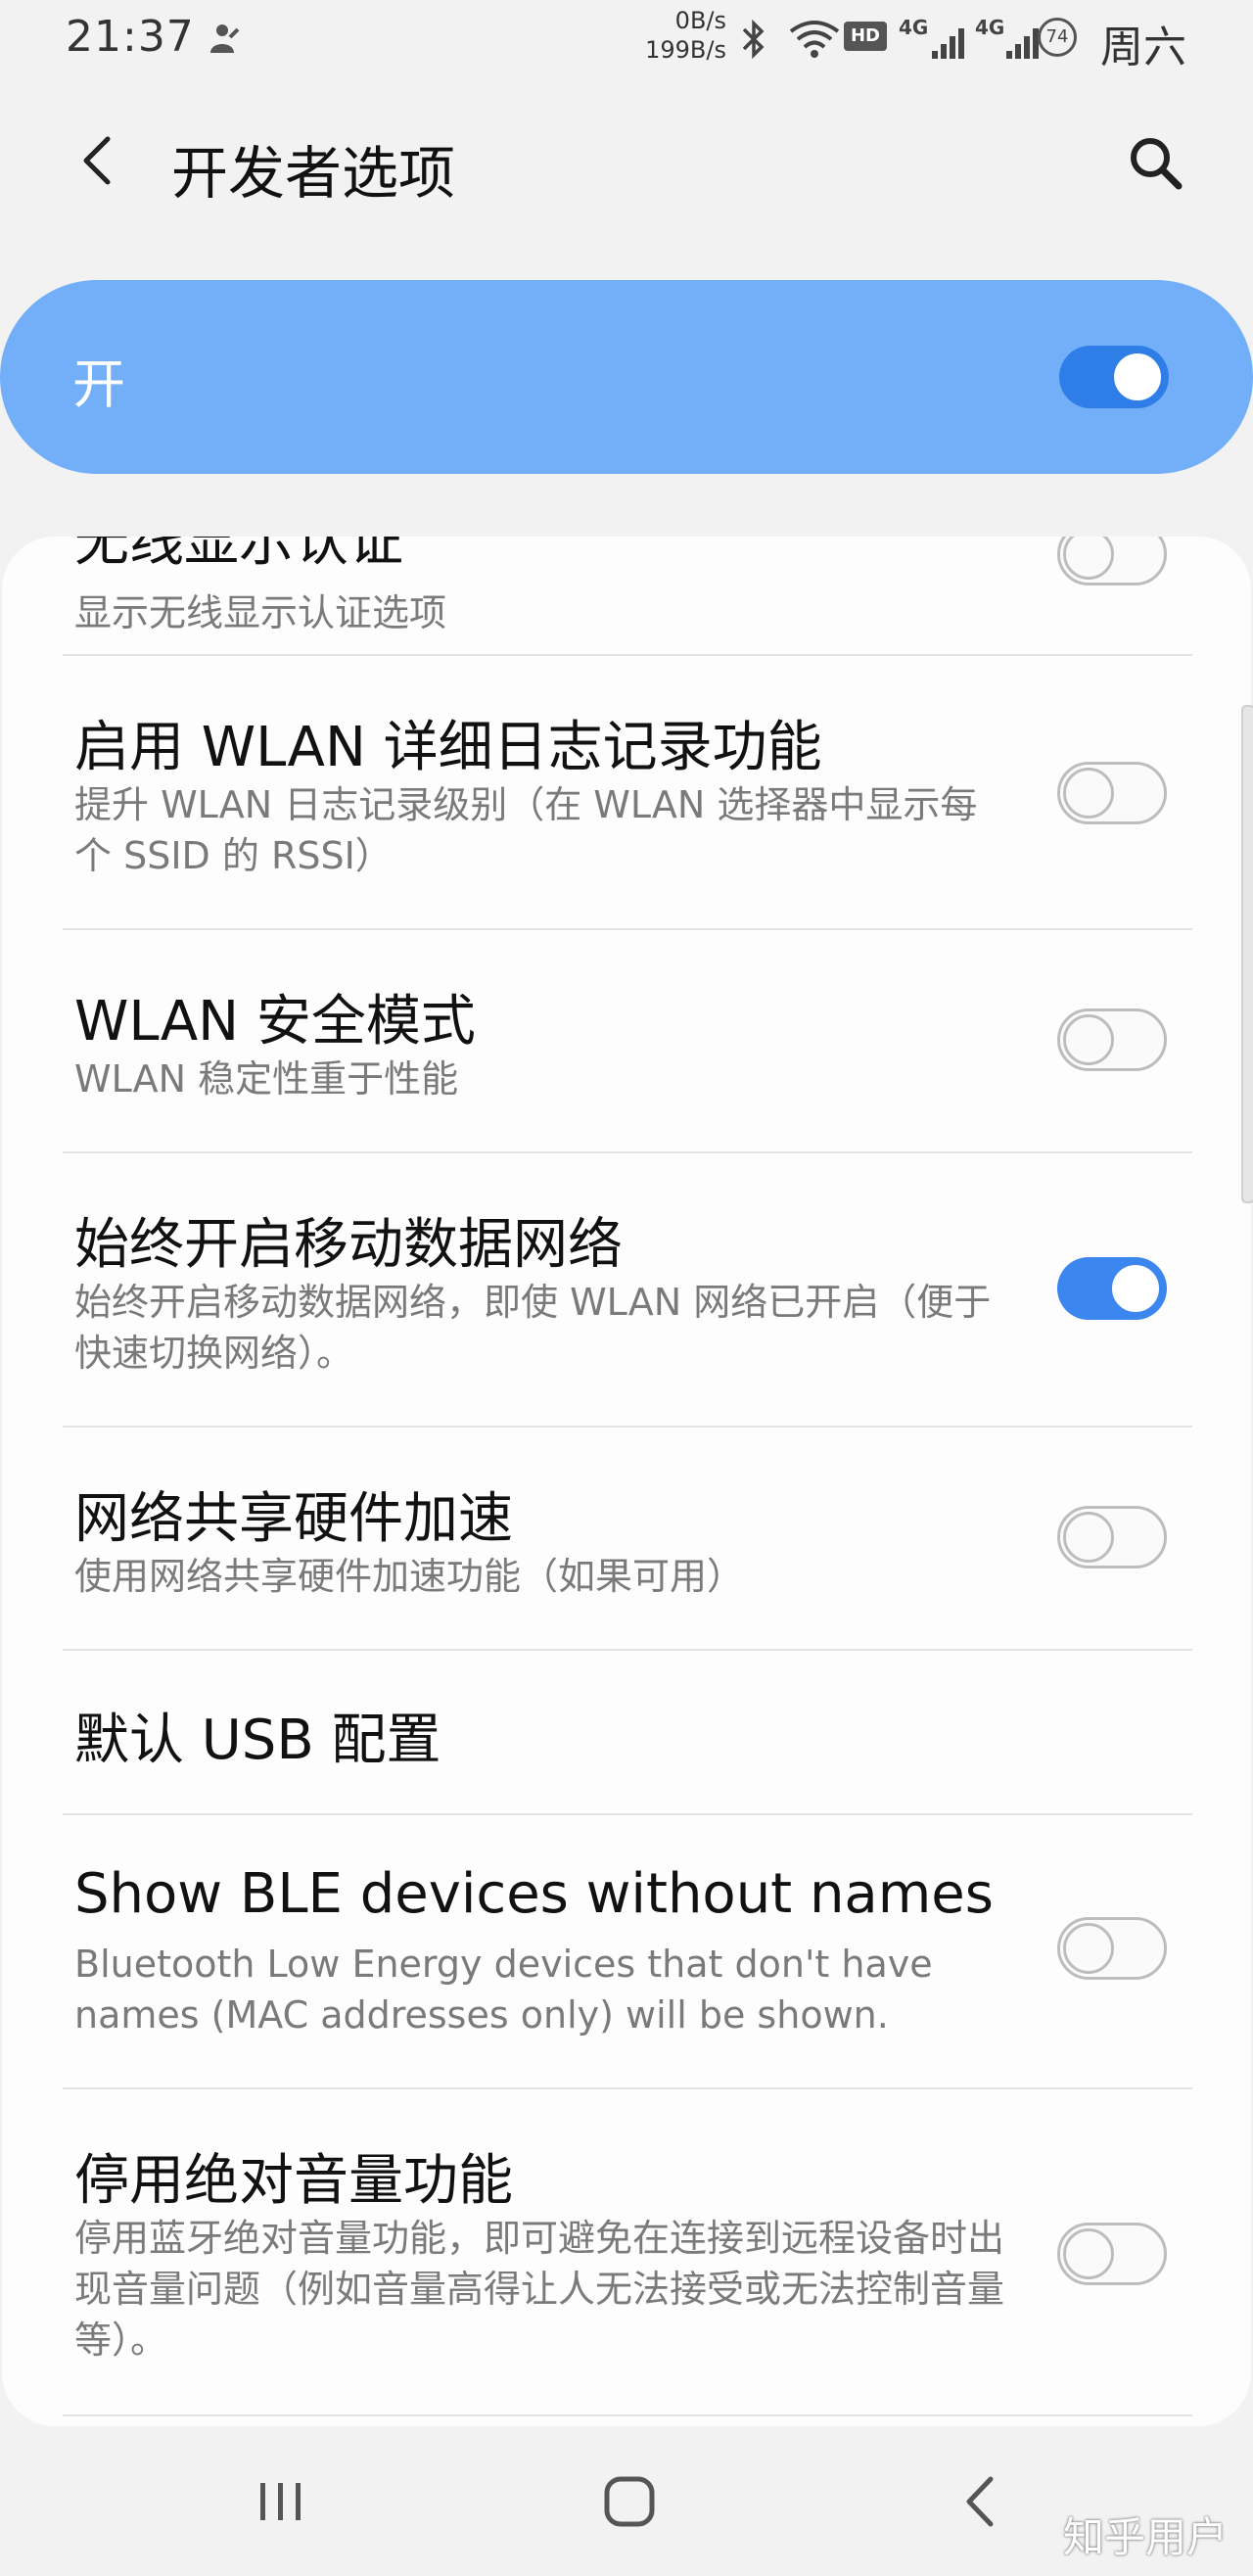  Describe the element at coordinates (266, 1079) in the screenshot. I see `setting-subtitle: WLAN 稳定性重于性能` at that location.